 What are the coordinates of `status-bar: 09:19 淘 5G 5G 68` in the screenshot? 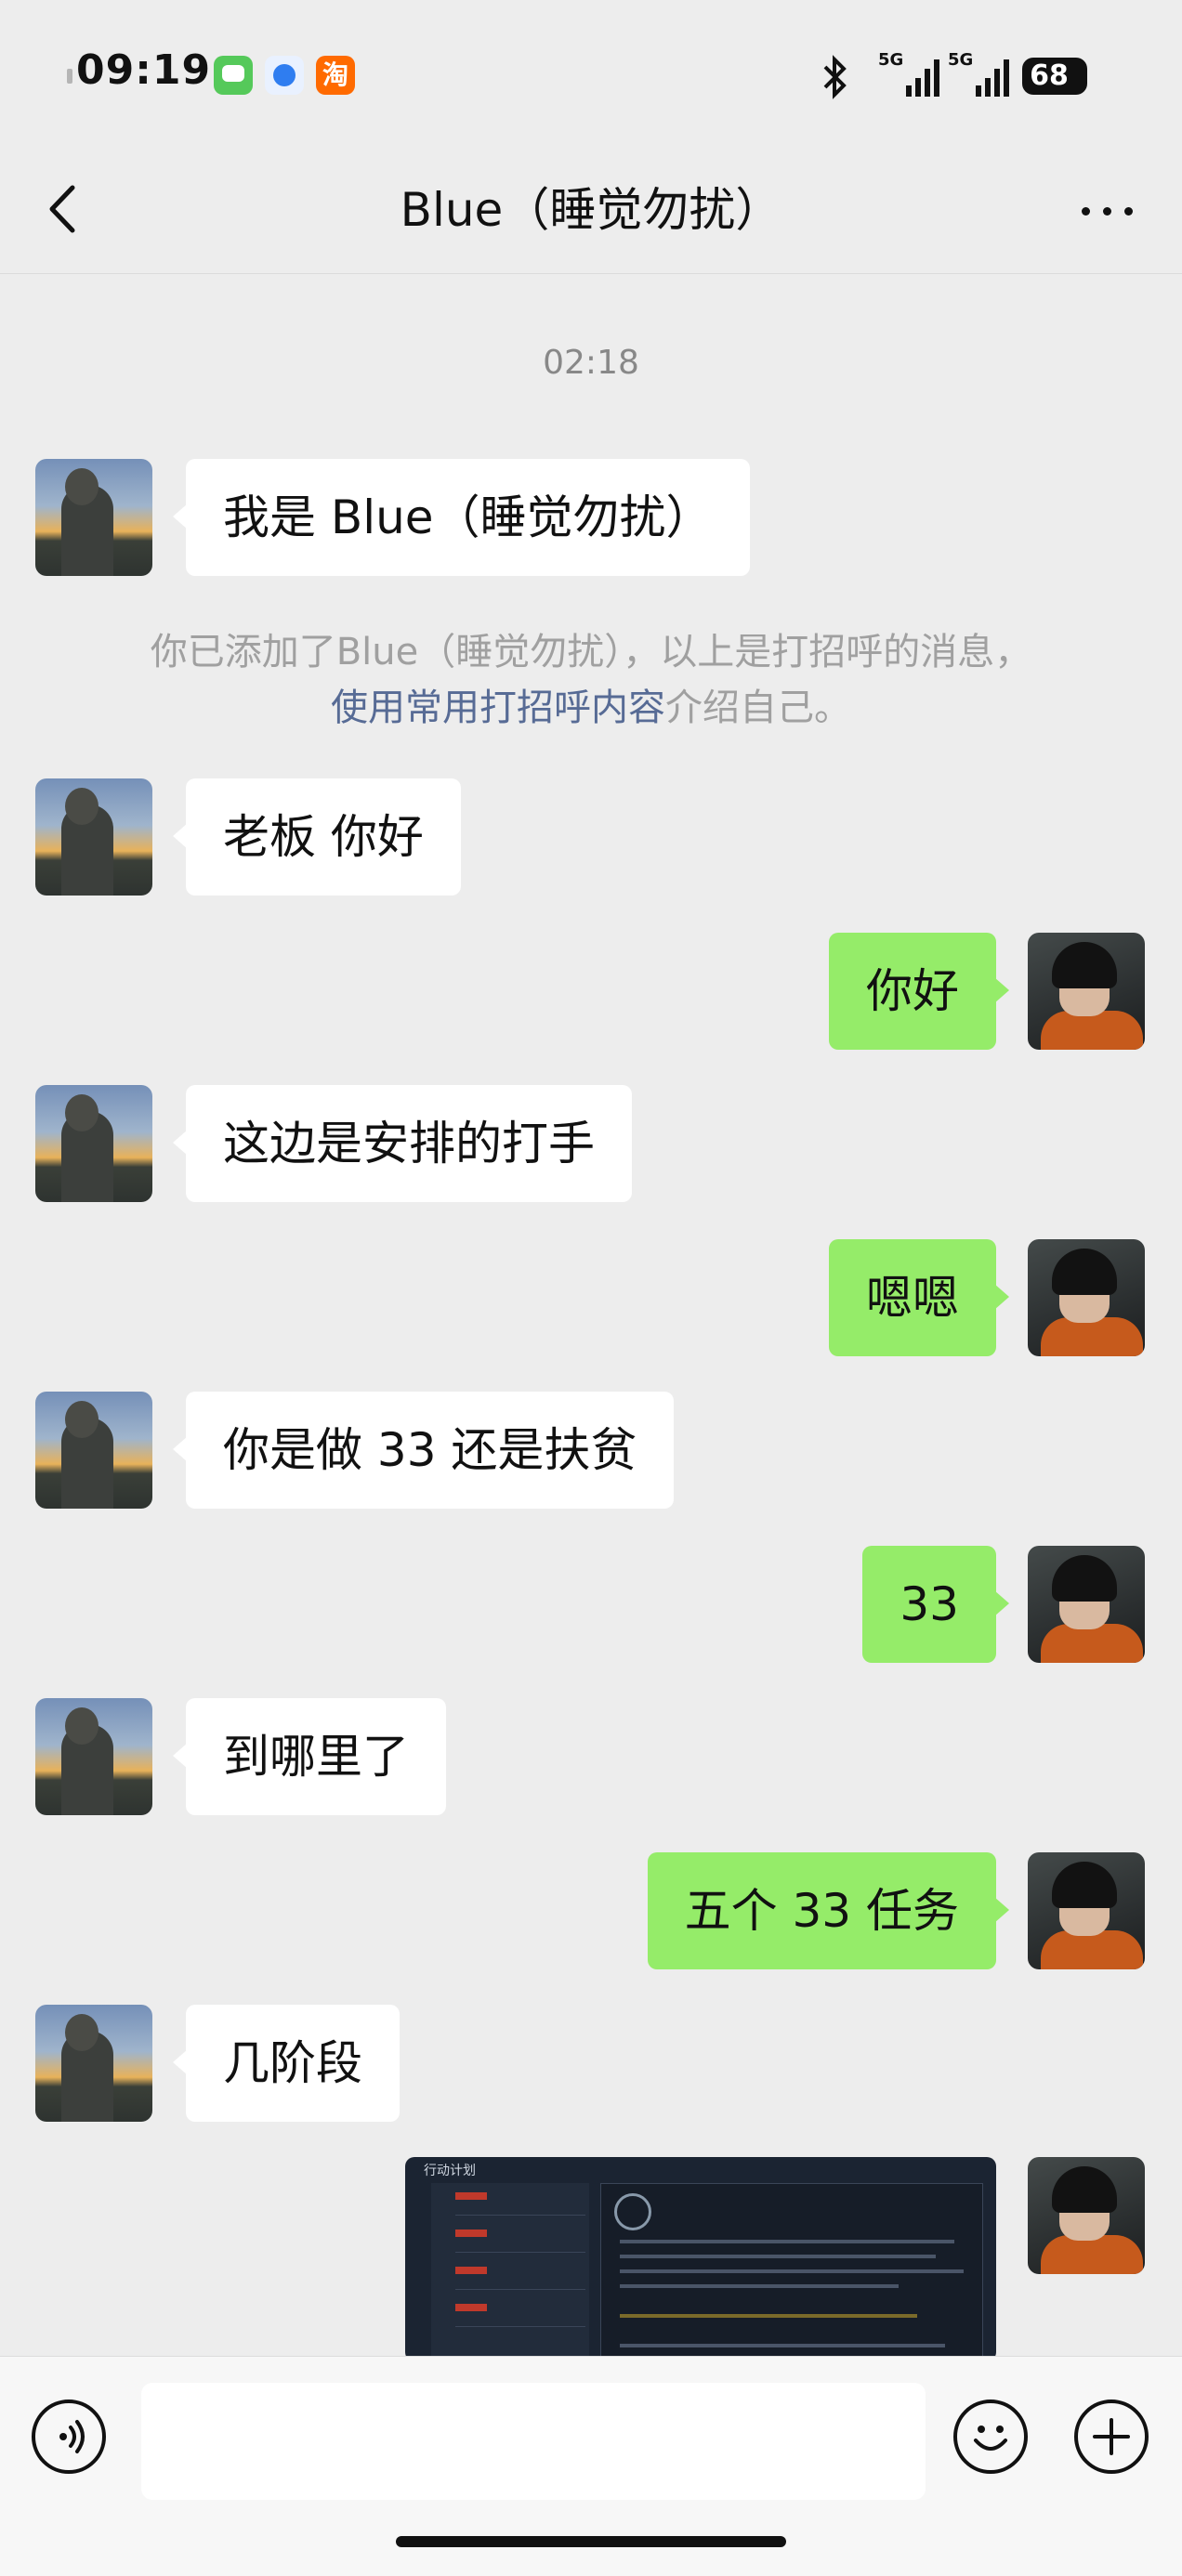 It's located at (591, 74).